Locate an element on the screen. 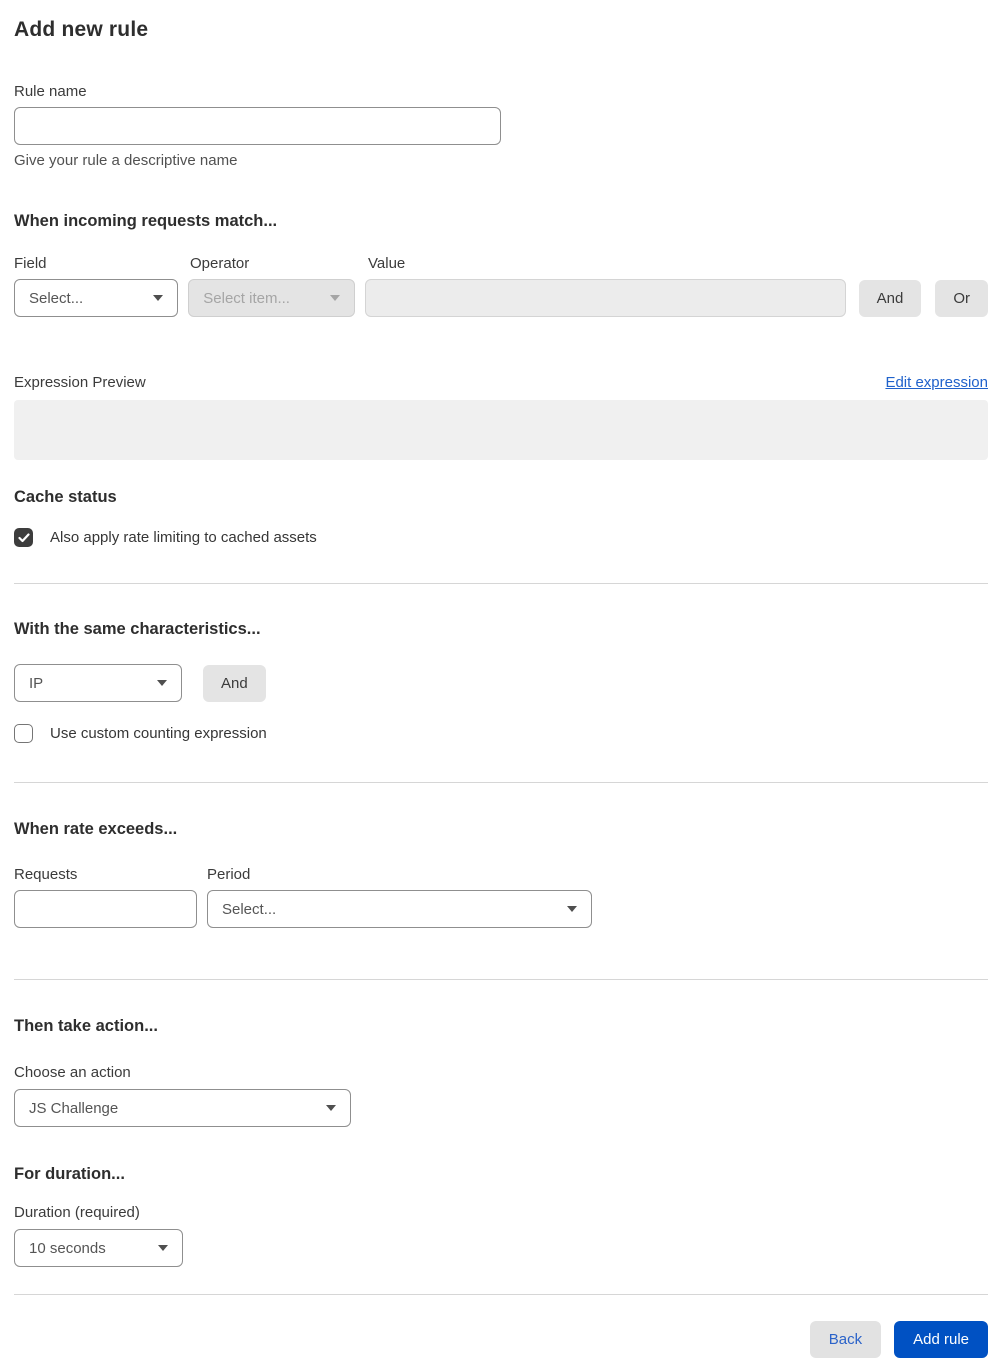 The width and height of the screenshot is (1002, 1358). operator-label: Operator is located at coordinates (220, 263).